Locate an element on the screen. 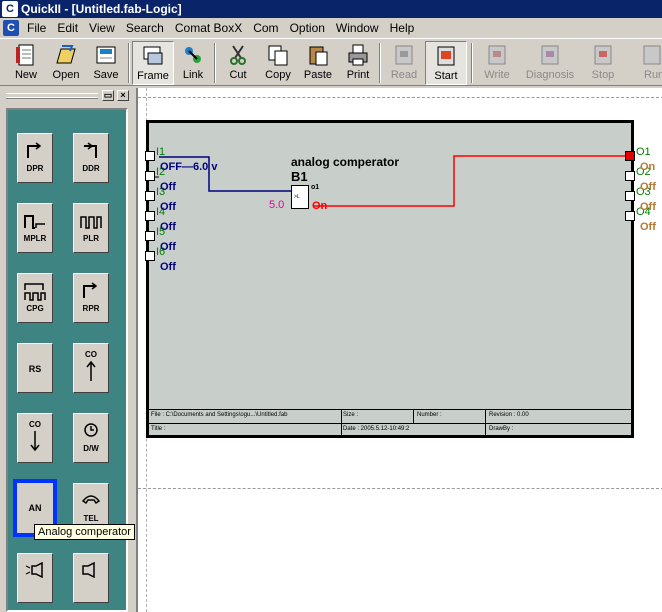  run-button: Run is located at coordinates (647, 63).